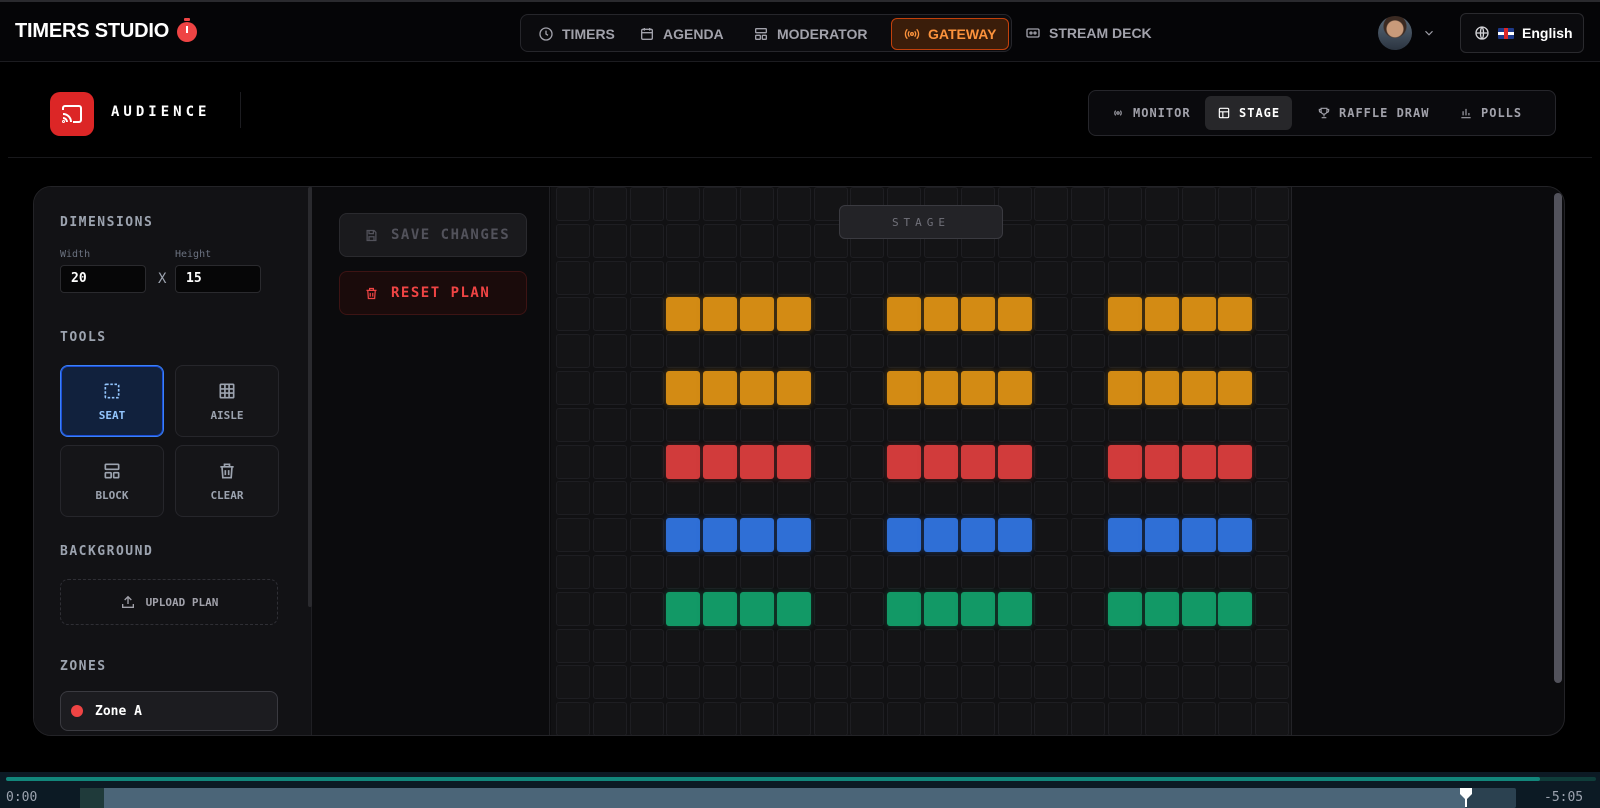  What do you see at coordinates (681, 34) in the screenshot?
I see `tab-agenda: AGENDA` at bounding box center [681, 34].